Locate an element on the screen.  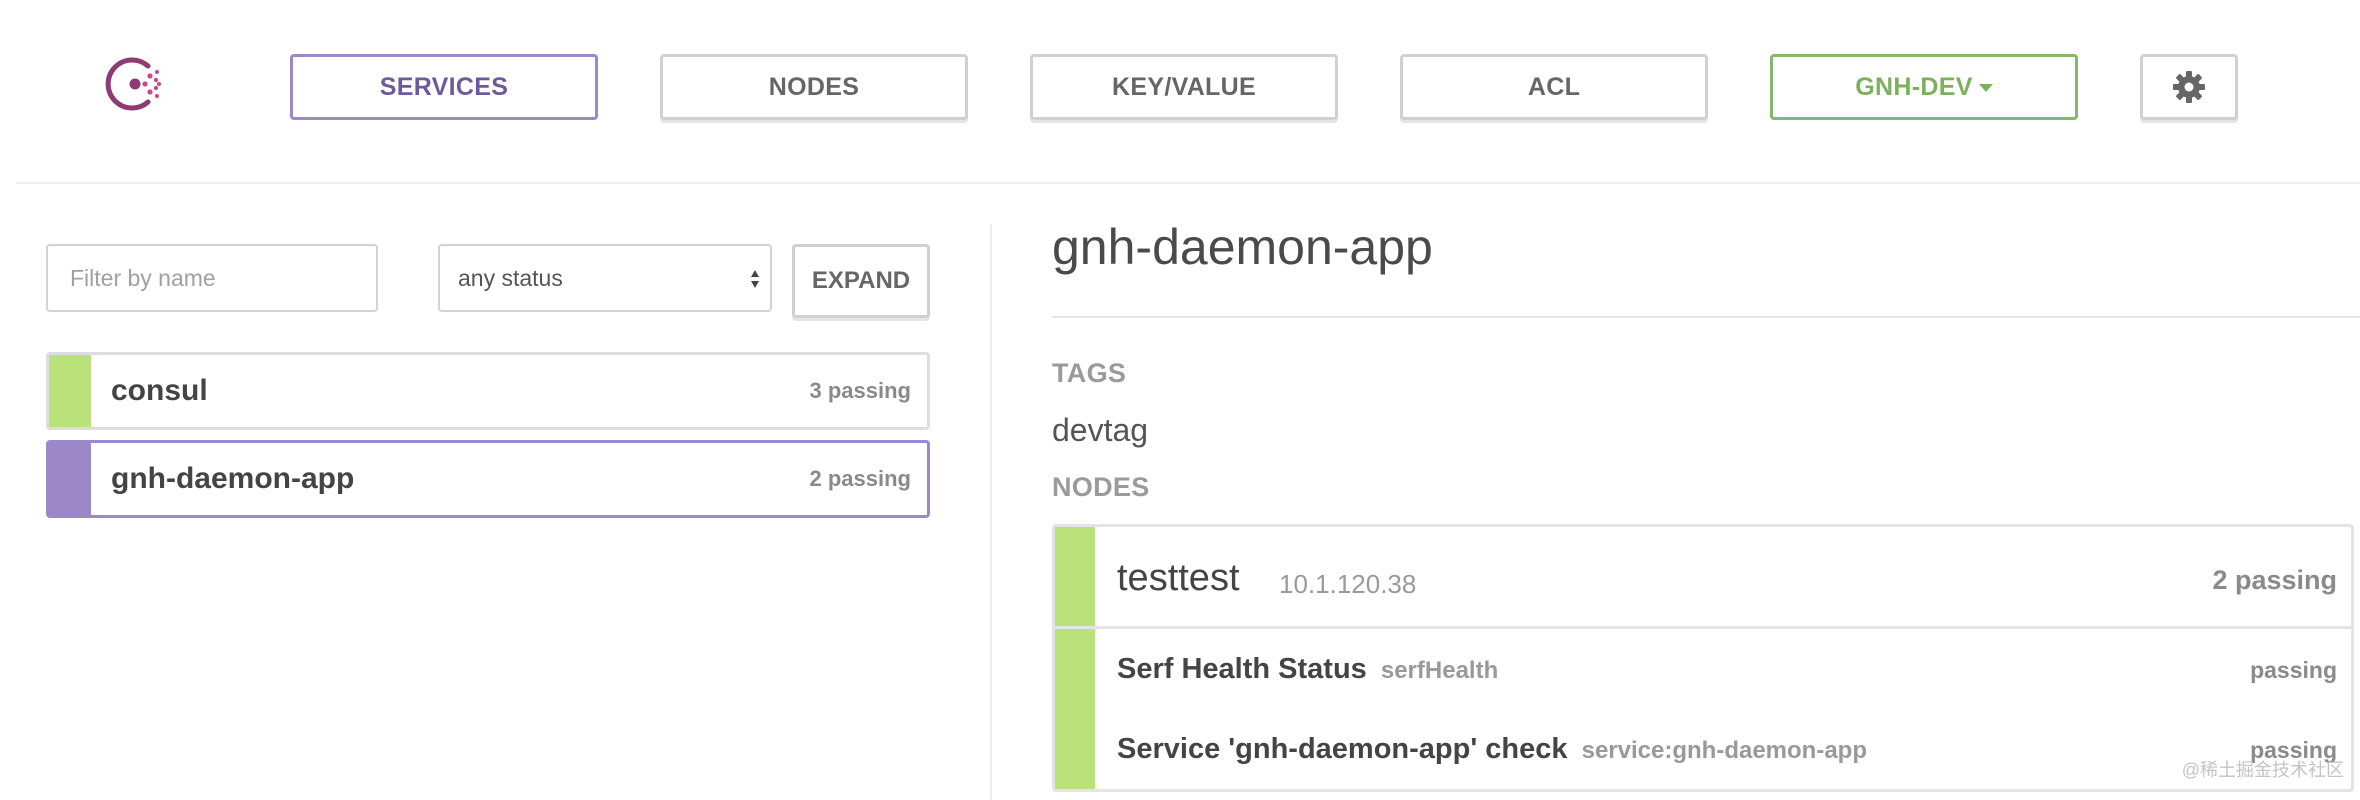
select-arrows-icon is located at coordinates (755, 279).